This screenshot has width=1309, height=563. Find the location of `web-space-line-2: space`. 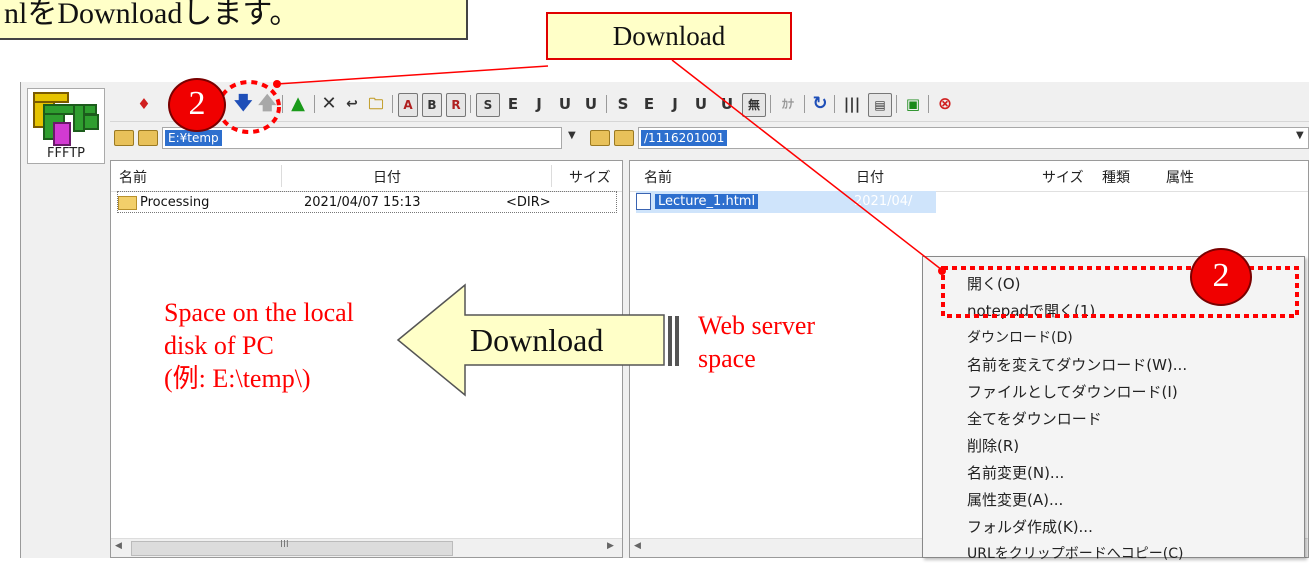

web-space-line-2: space is located at coordinates (727, 358).